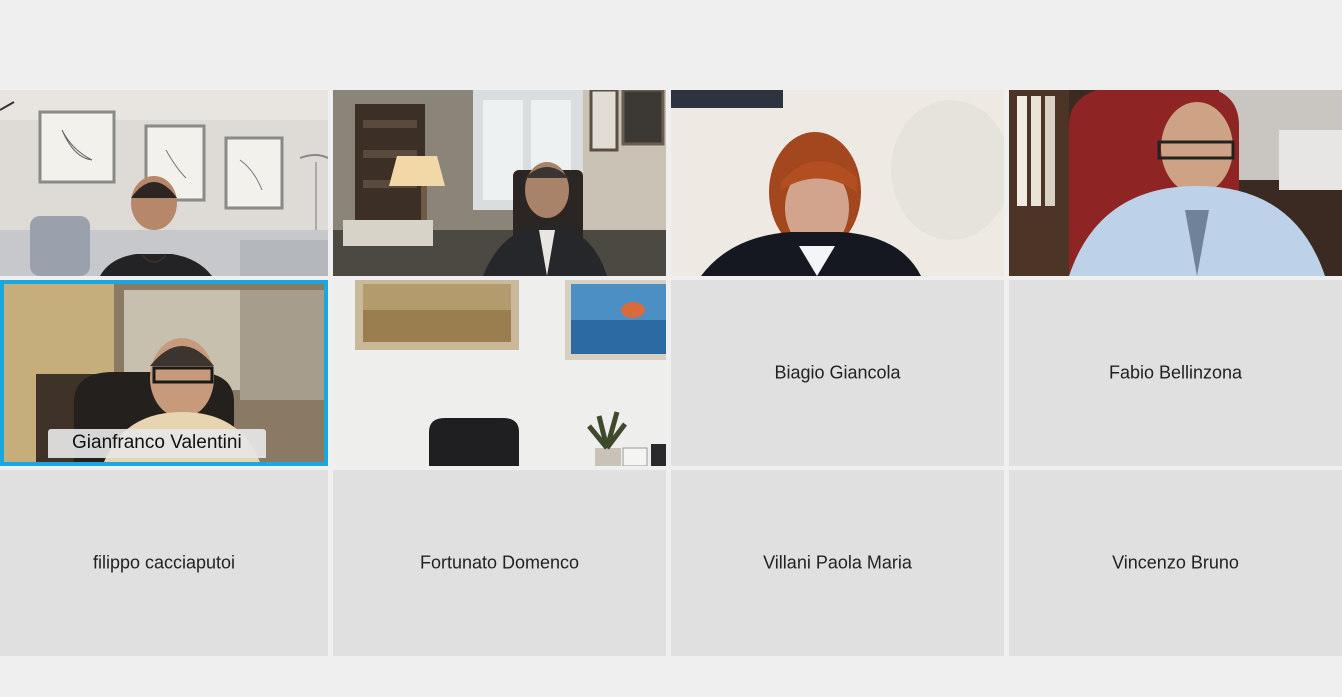 The image size is (1342, 697). What do you see at coordinates (157, 443) in the screenshot?
I see `active-speaker-name-label: Gianfranco Valentini` at bounding box center [157, 443].